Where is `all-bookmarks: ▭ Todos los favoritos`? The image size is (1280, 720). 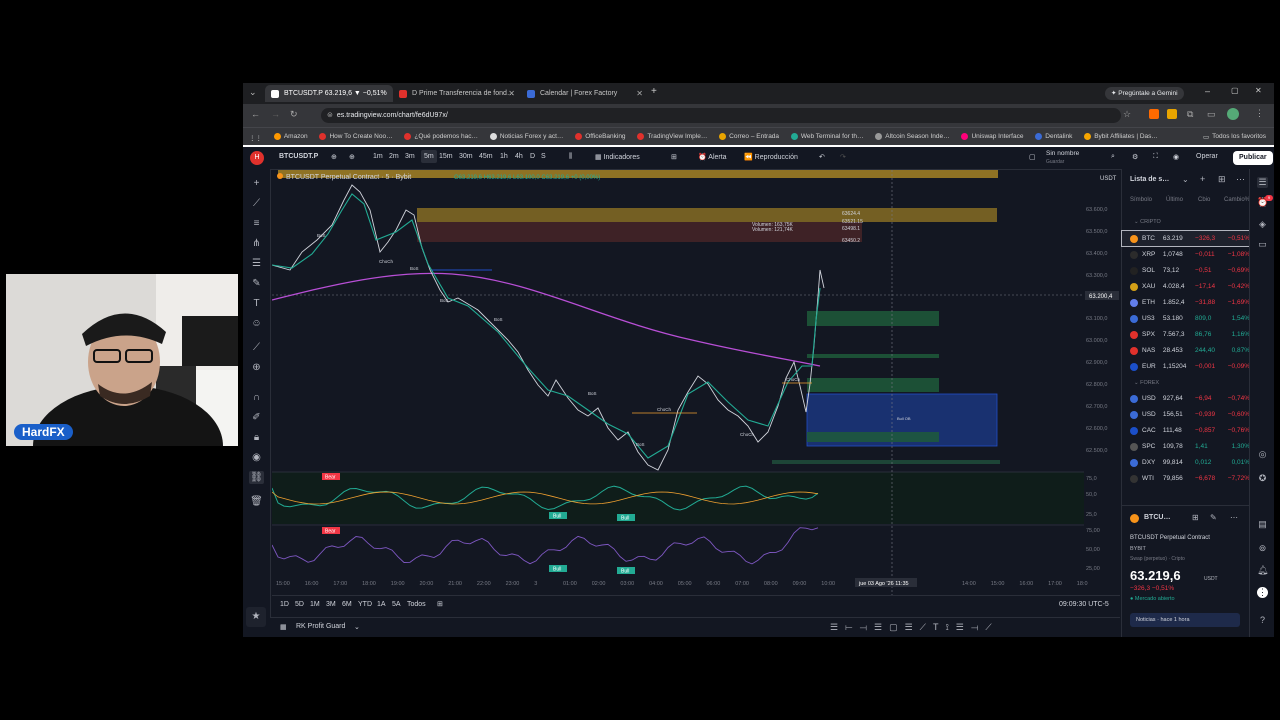 all-bookmarks: ▭ Todos los favoritos is located at coordinates (1234, 136).